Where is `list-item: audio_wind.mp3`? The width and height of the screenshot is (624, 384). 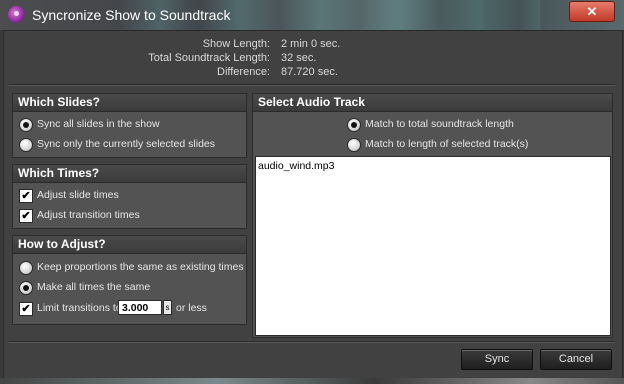
list-item: audio_wind.mp3 is located at coordinates (296, 166).